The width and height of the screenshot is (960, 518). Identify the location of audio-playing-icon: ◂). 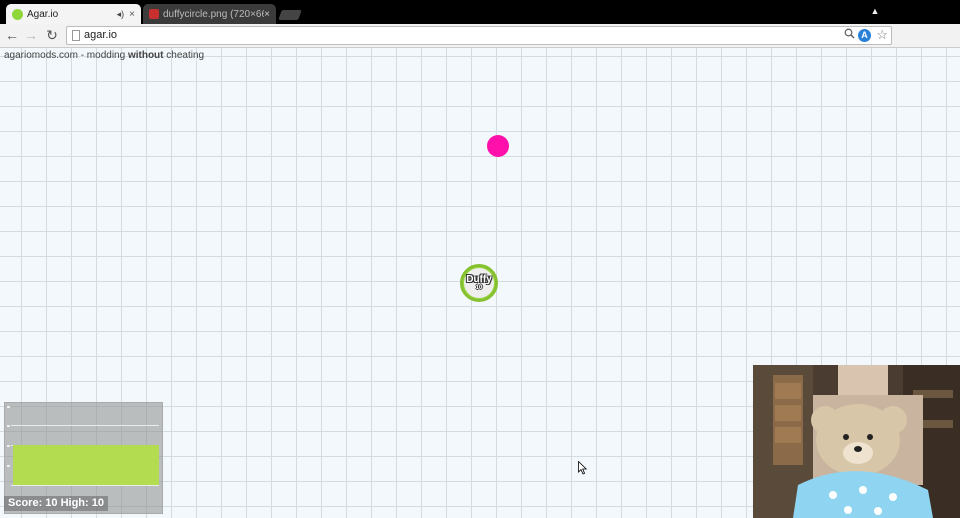
(121, 14).